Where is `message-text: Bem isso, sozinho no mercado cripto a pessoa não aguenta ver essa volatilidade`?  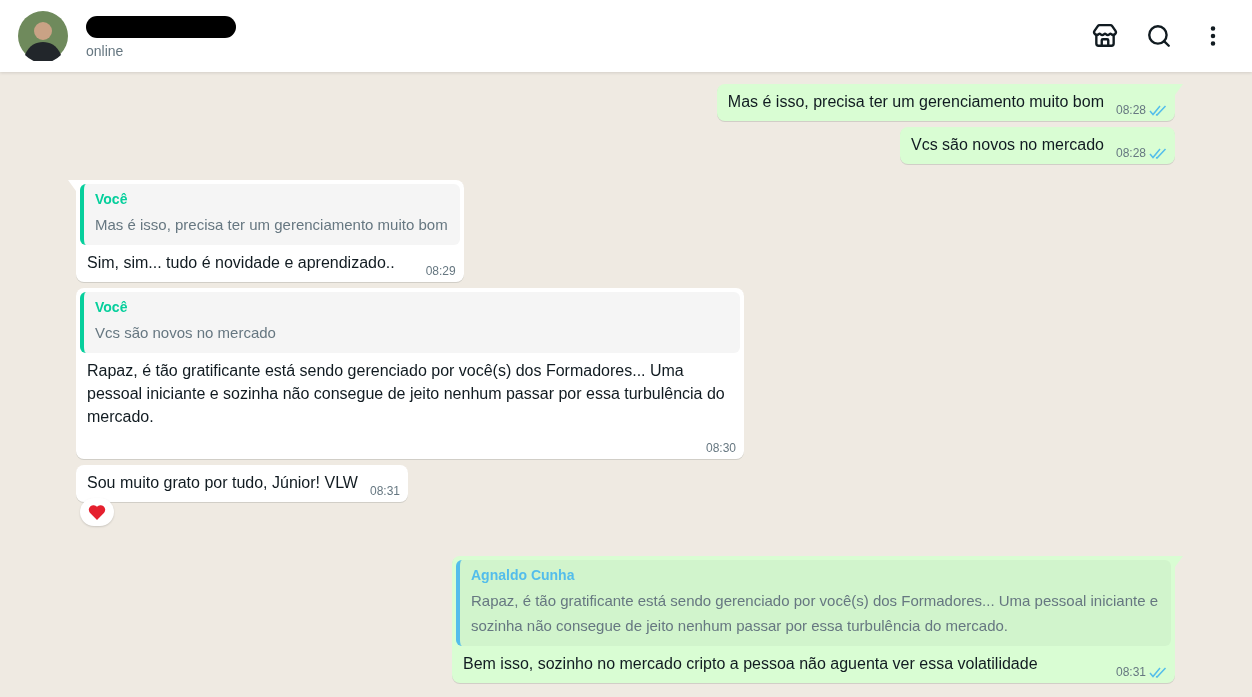 message-text: Bem isso, sozinho no mercado cripto a pessoa não aguenta ver essa volatilidade is located at coordinates (750, 664).